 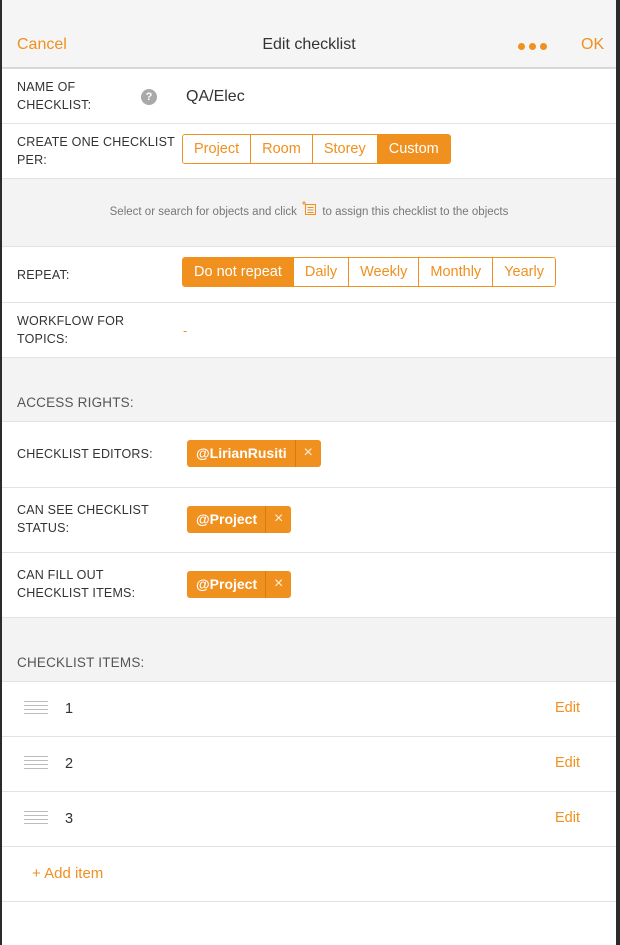 What do you see at coordinates (241, 453) in the screenshot?
I see `editor-chip-label: @LirianRusiti` at bounding box center [241, 453].